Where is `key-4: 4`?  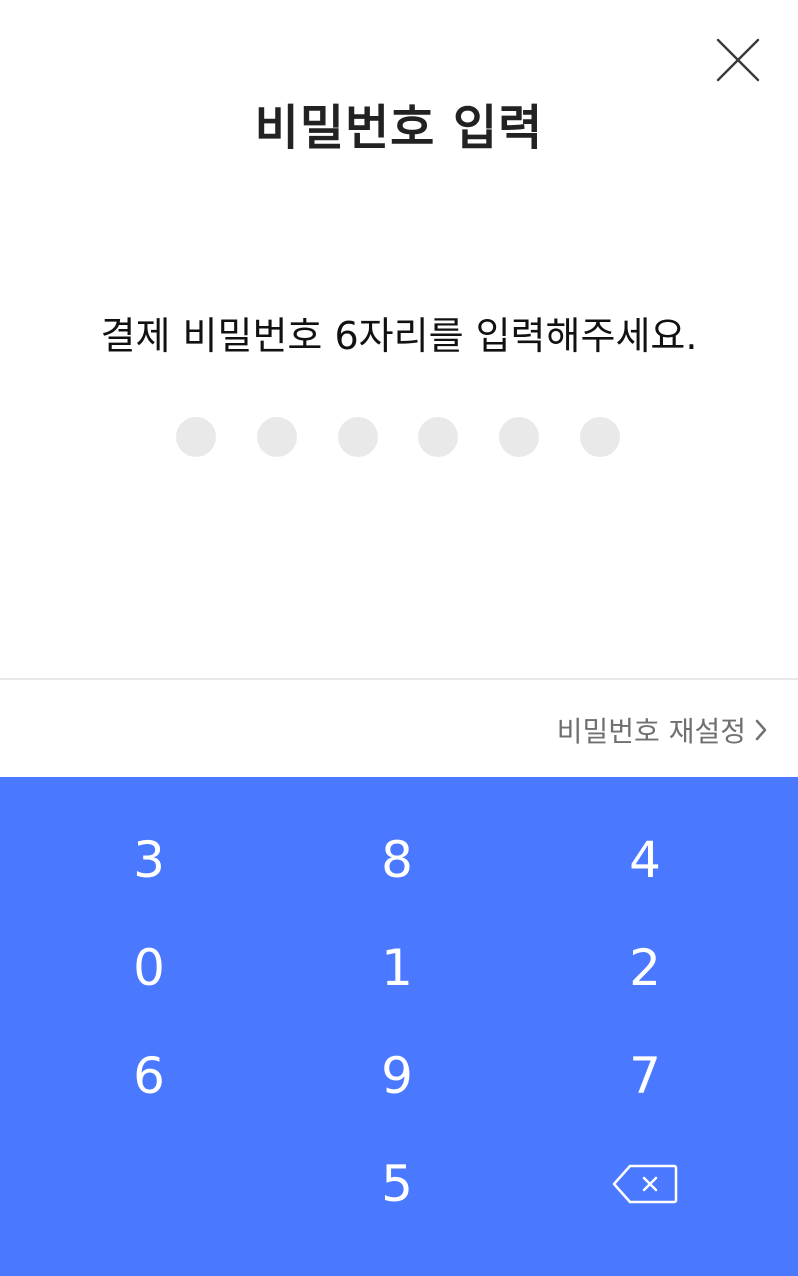 key-4: 4 is located at coordinates (645, 860).